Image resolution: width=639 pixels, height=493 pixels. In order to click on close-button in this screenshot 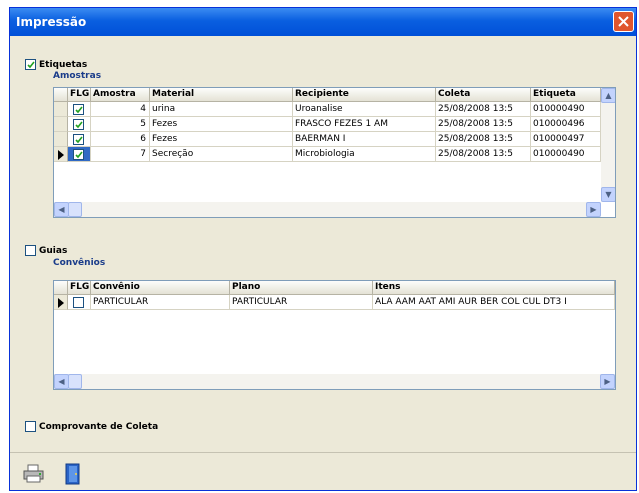, I will do `click(623, 21)`.